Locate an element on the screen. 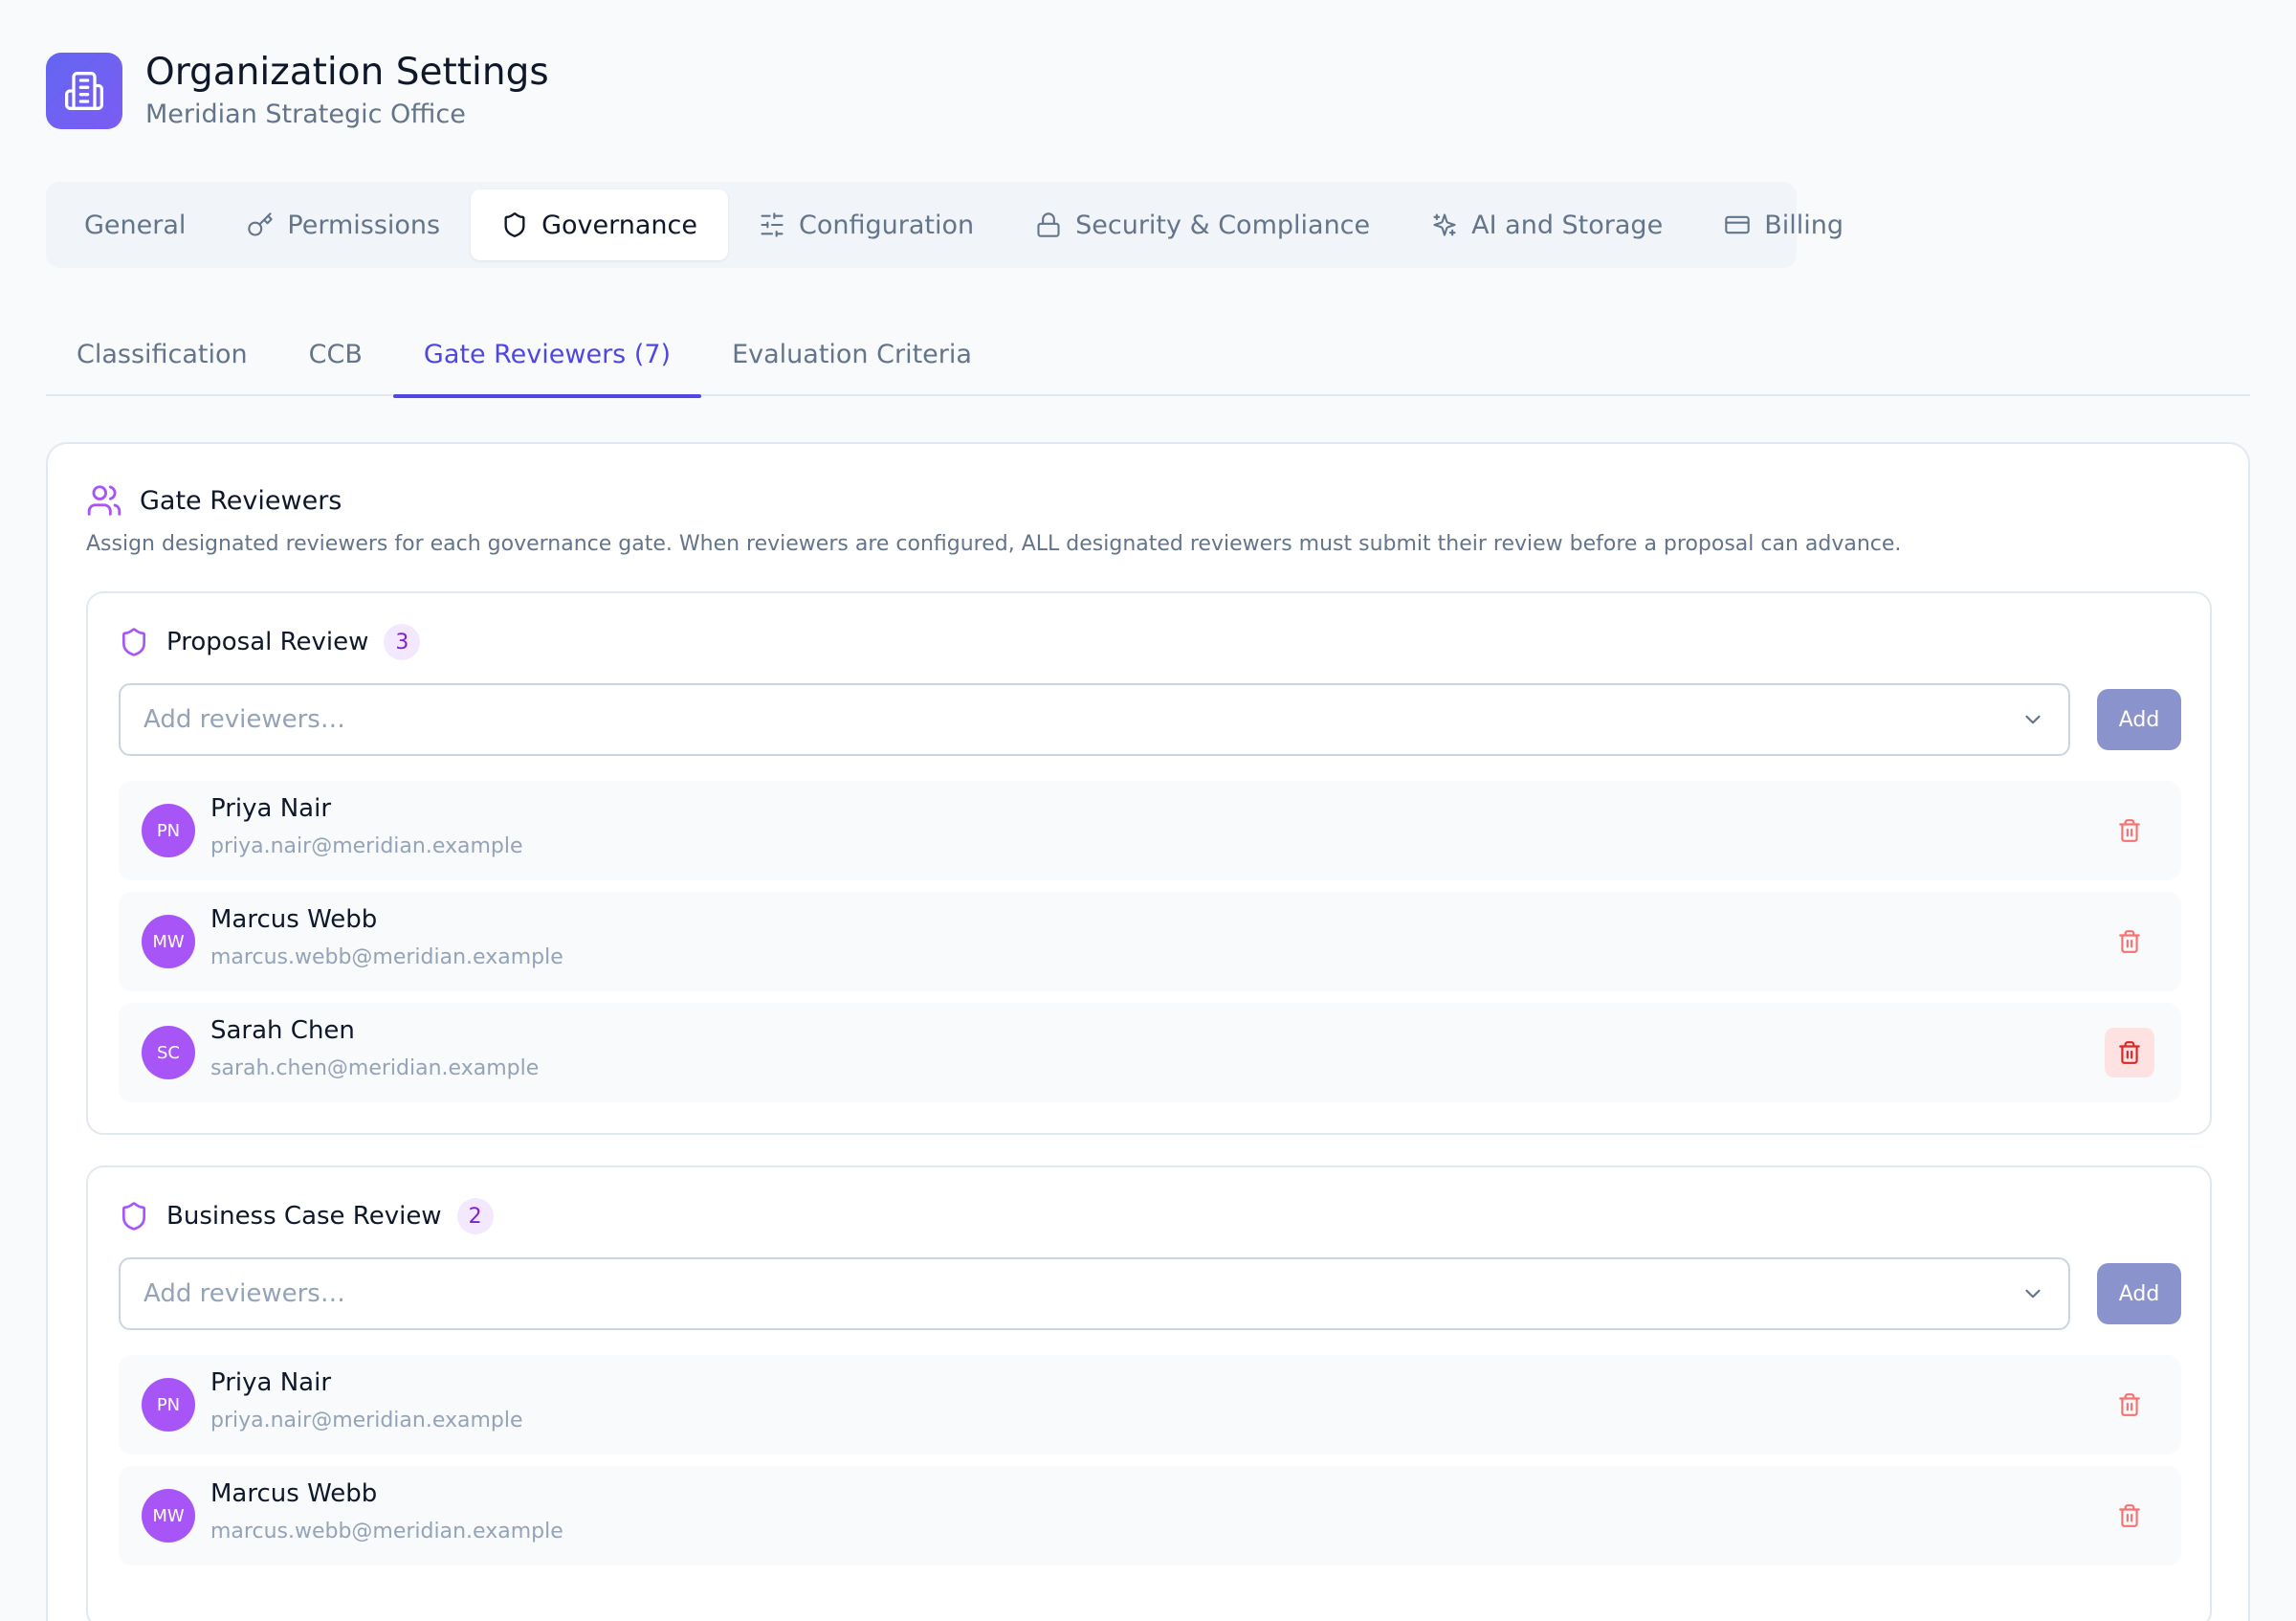 The image size is (2296, 1621). page-subtitle: Meridian Strategic Office is located at coordinates (305, 114).